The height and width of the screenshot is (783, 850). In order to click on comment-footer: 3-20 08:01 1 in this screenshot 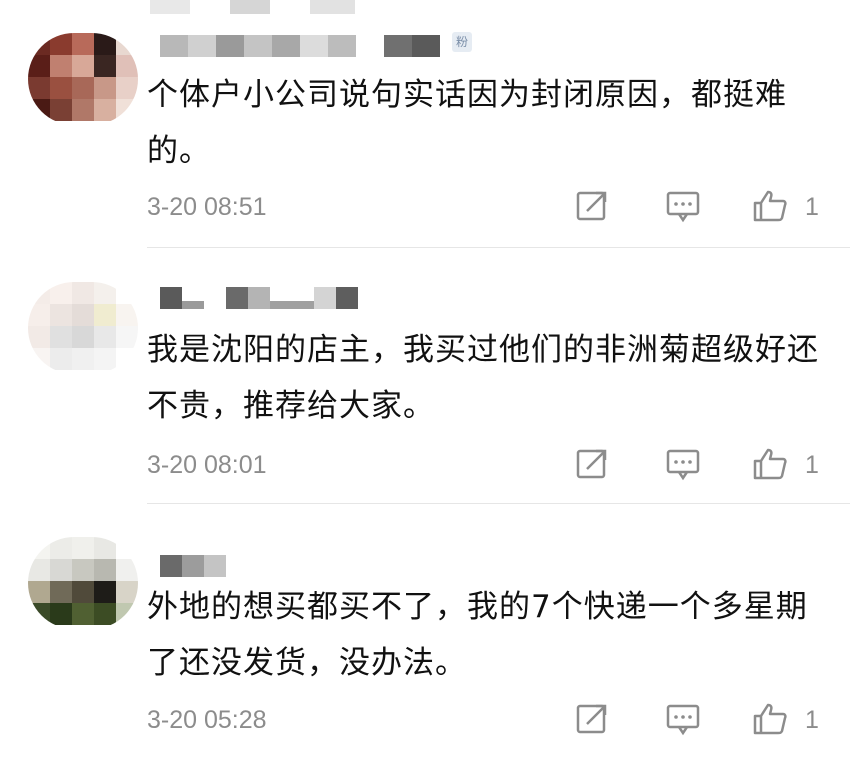, I will do `click(492, 465)`.